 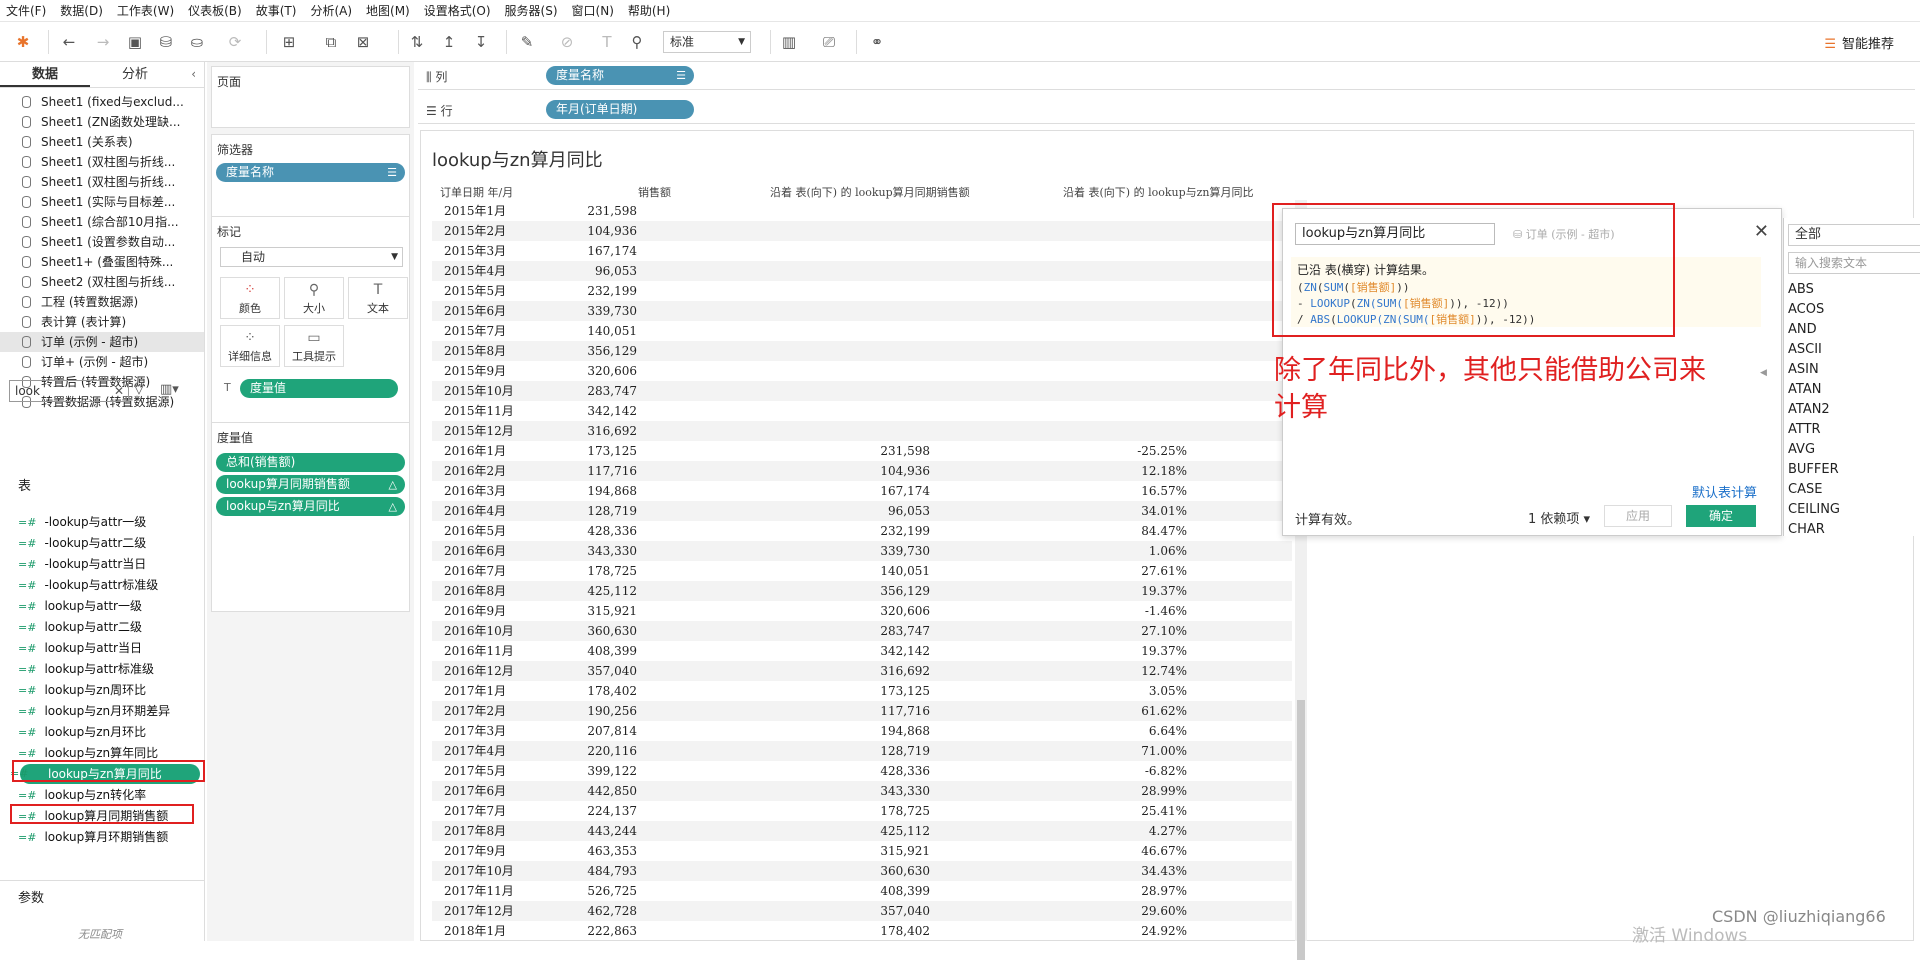 What do you see at coordinates (1801, 290) in the screenshot?
I see `function-item: ABS` at bounding box center [1801, 290].